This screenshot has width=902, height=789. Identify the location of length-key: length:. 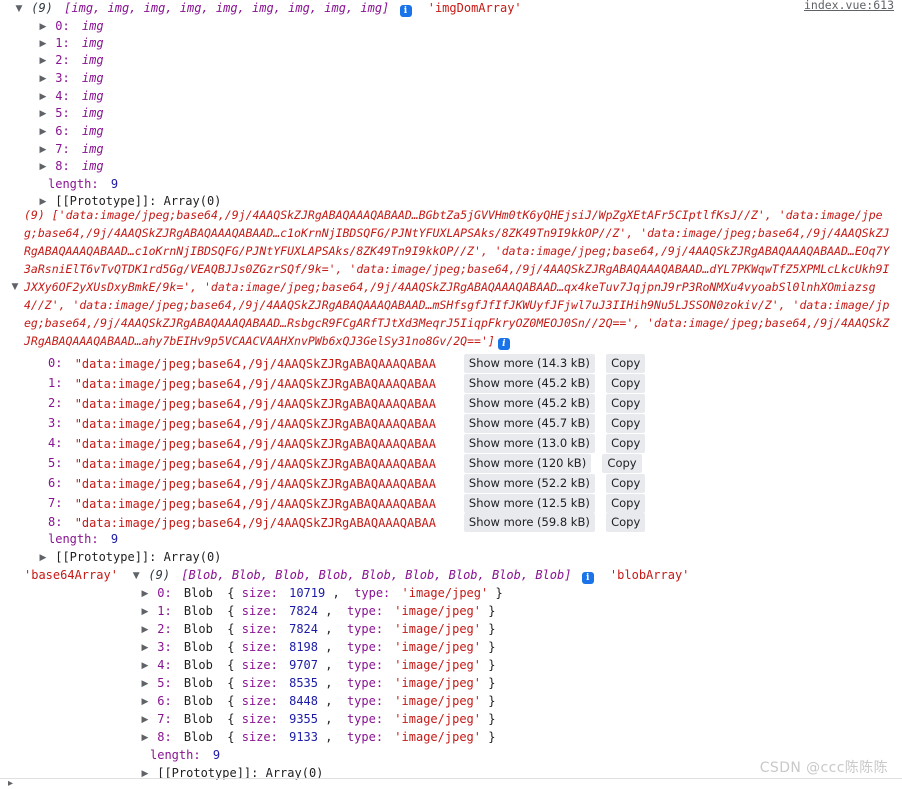
(73, 539).